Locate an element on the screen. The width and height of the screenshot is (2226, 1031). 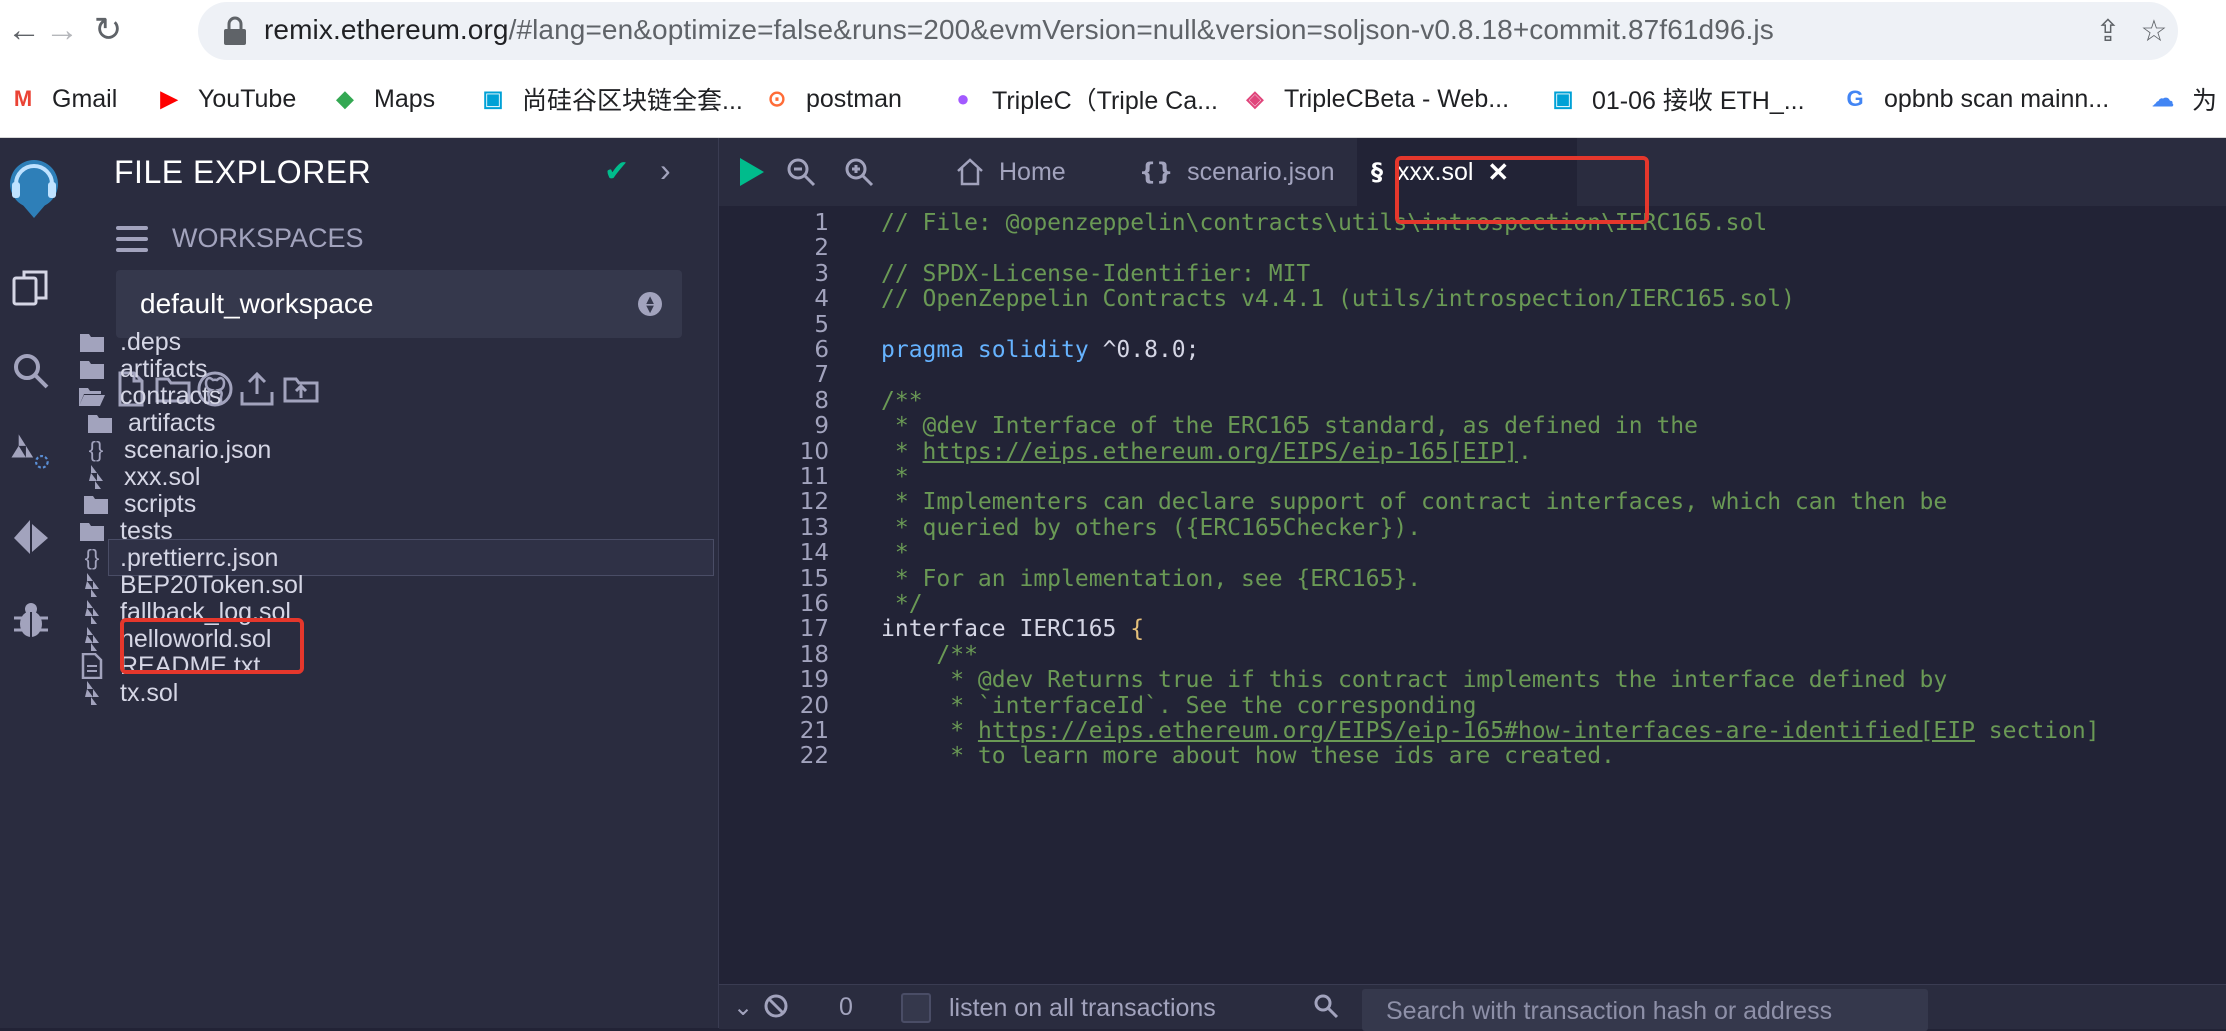
remix-logo-icon is located at coordinates (37, 188).